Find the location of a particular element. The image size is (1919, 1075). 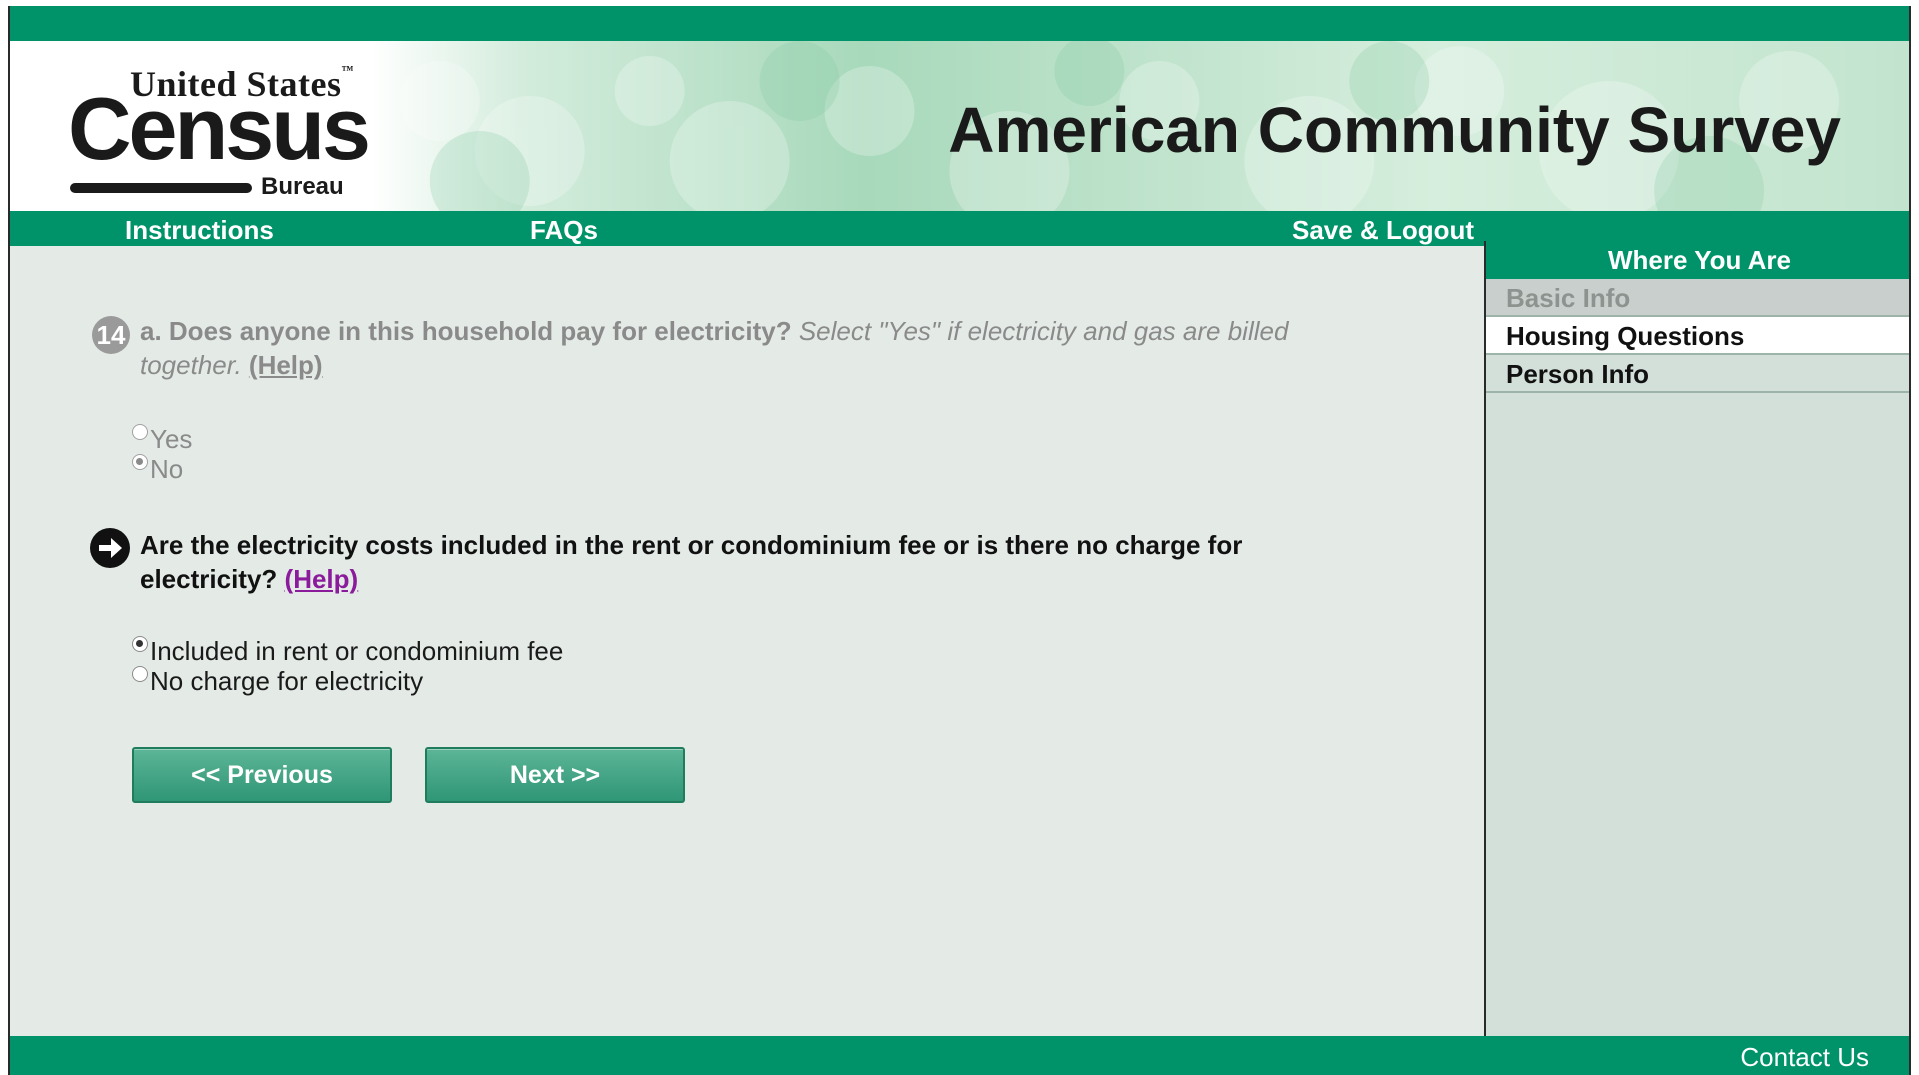

sidebar-item-person-info: Person Info is located at coordinates (1697, 374).